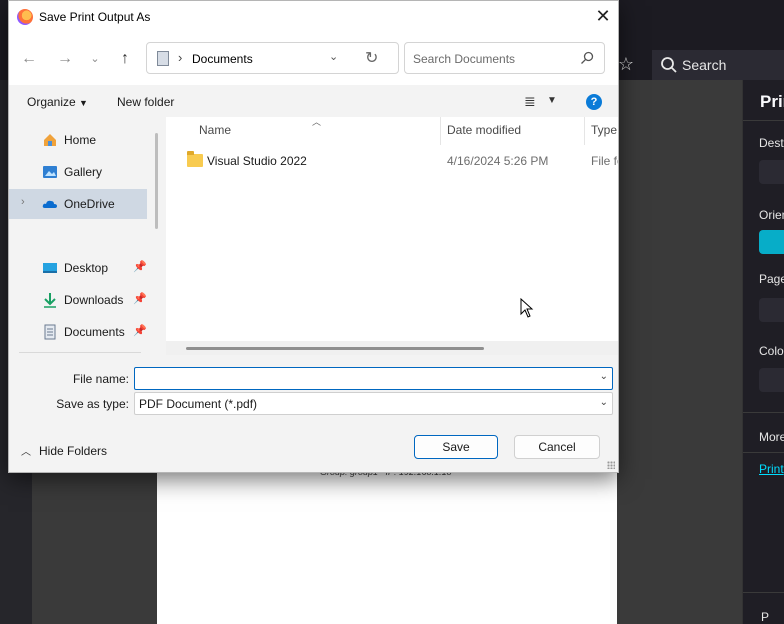 The width and height of the screenshot is (784, 624). Describe the element at coordinates (772, 101) in the screenshot. I see `print-panel-title: Prin` at that location.